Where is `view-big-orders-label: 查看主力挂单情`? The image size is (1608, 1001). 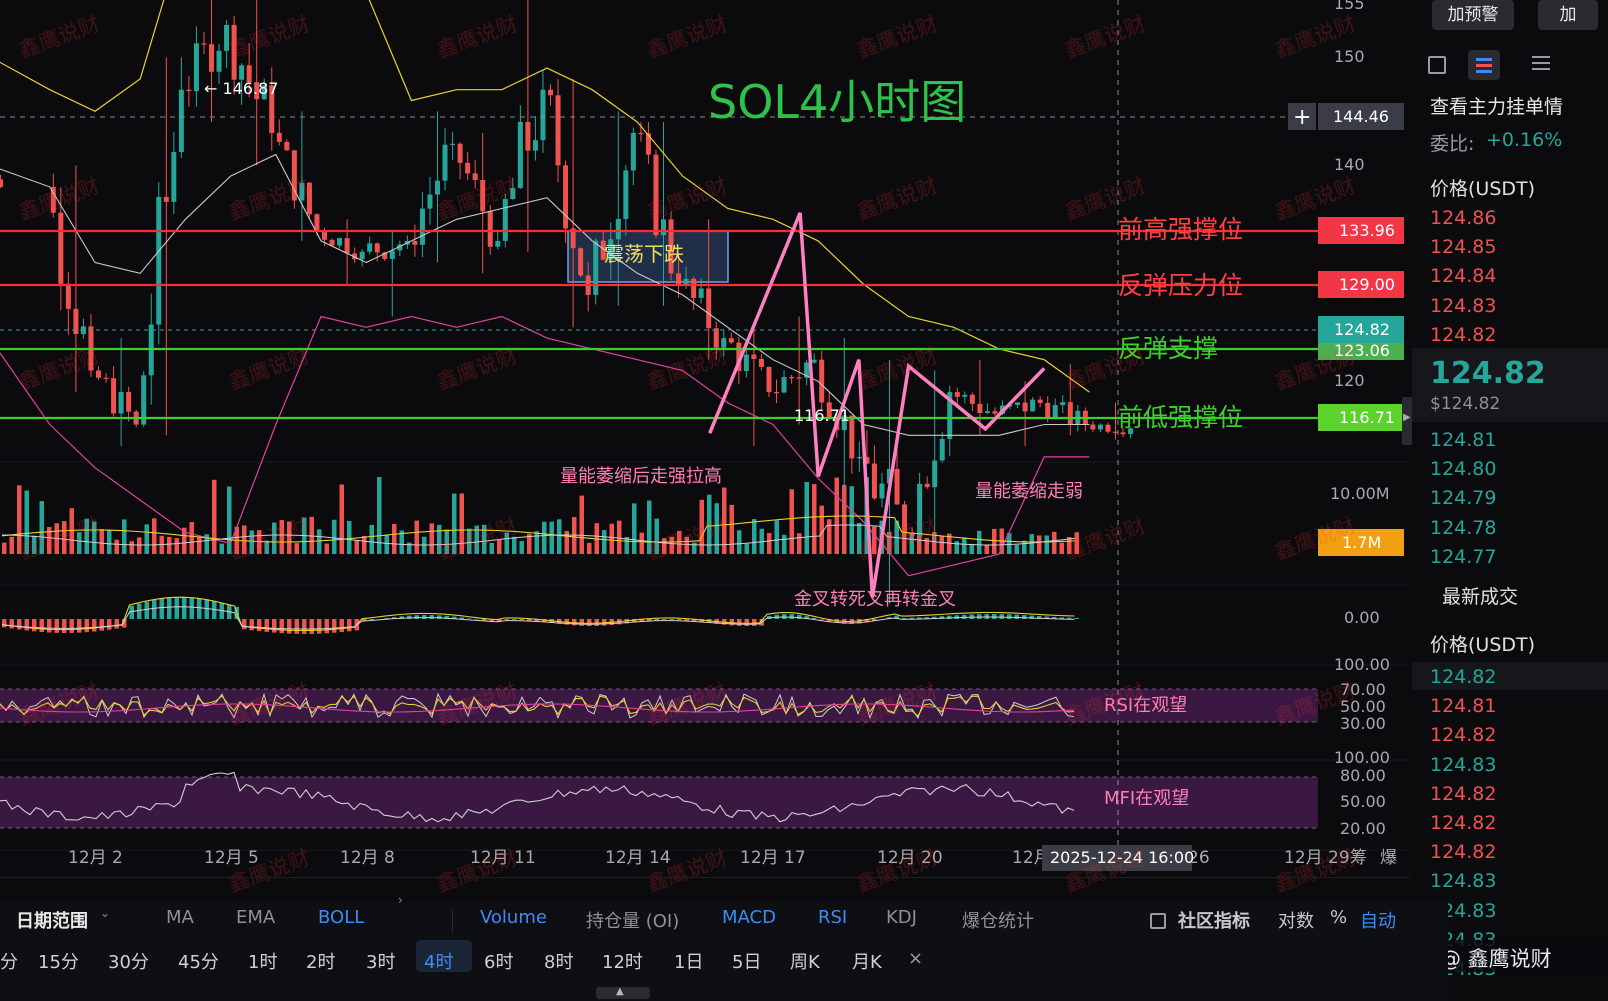
view-big-orders-label: 查看主力挂单情 is located at coordinates (1496, 105).